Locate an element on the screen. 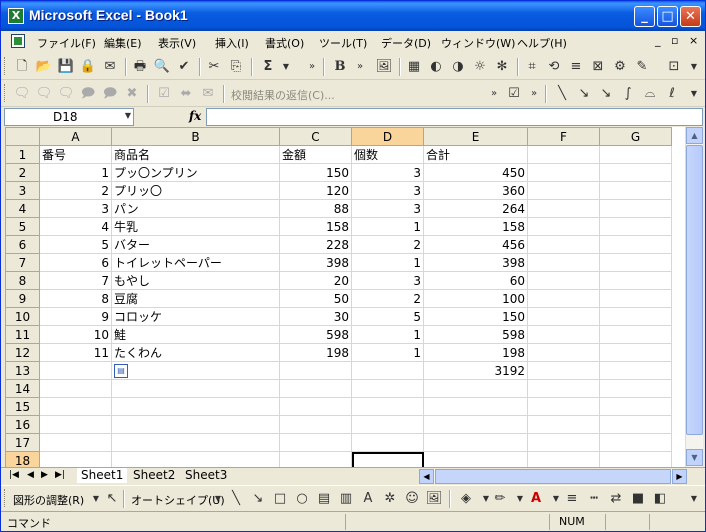 The width and height of the screenshot is (706, 532). cell-A7: 6 is located at coordinates (75, 262).